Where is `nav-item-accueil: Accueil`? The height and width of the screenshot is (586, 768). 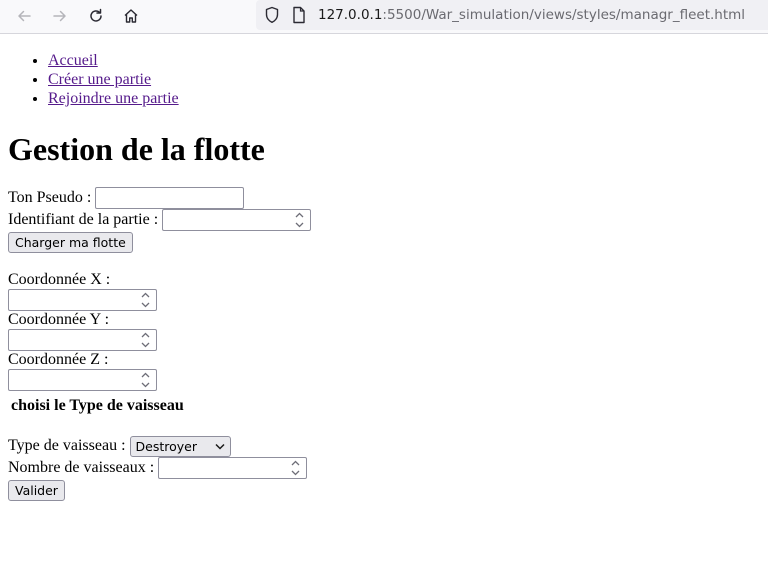 nav-item-accueil: Accueil is located at coordinates (404, 60).